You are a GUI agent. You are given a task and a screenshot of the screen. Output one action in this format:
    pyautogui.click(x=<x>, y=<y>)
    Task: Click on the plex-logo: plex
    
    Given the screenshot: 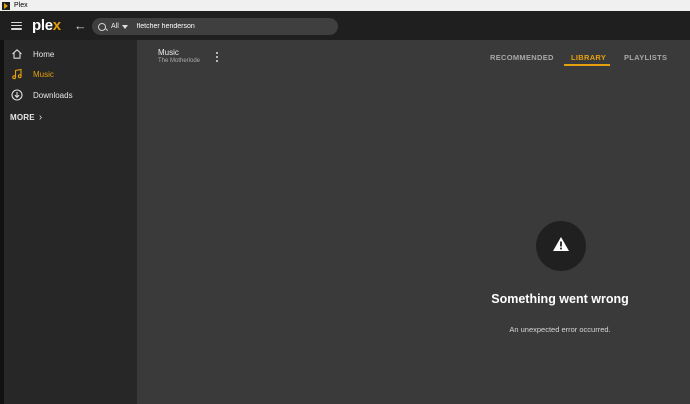 What is the action you would take?
    pyautogui.click(x=46, y=25)
    